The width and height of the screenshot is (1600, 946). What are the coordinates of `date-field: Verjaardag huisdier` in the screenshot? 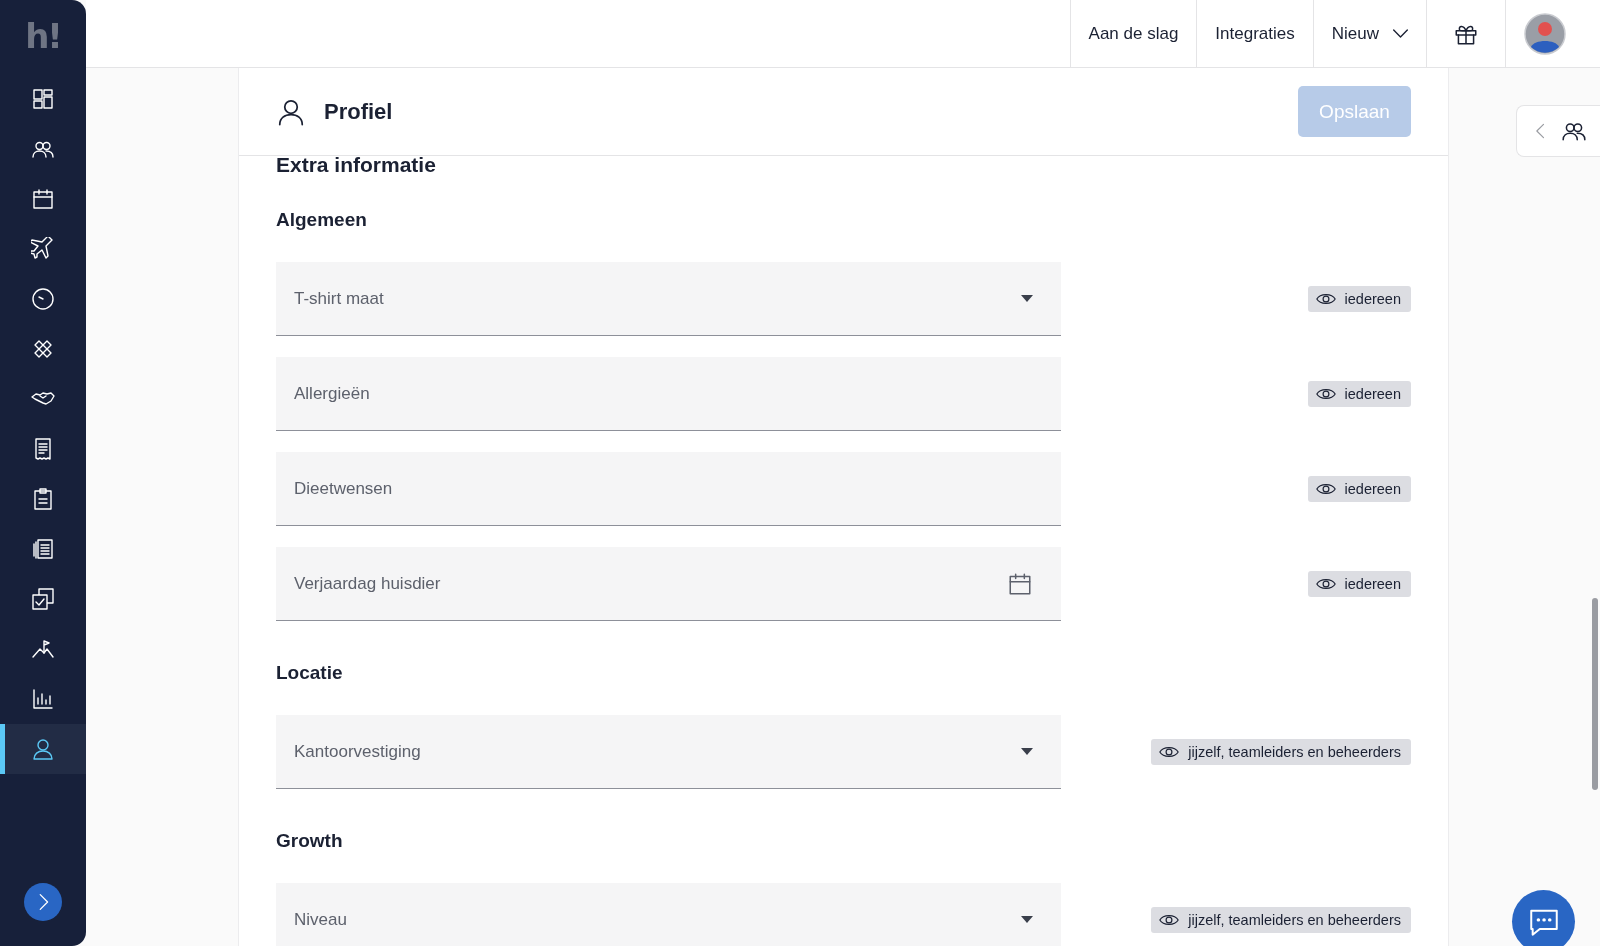 It's located at (668, 584).